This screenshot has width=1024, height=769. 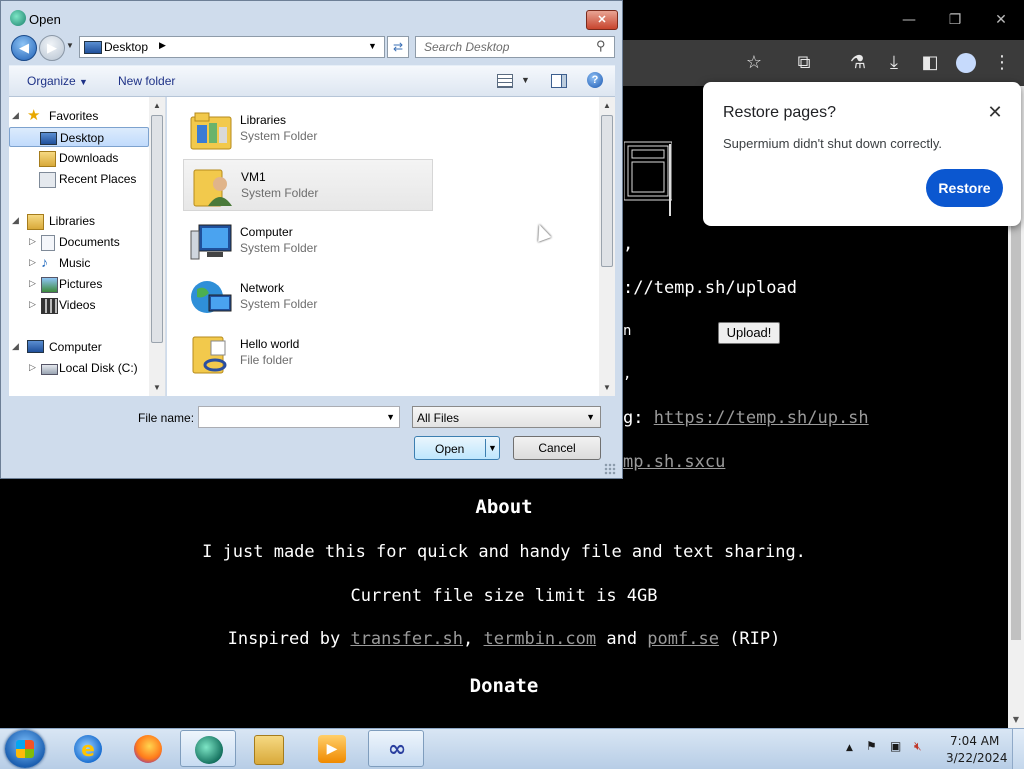 I want to click on taskbar-app-vm: ∞, so click(x=396, y=748).